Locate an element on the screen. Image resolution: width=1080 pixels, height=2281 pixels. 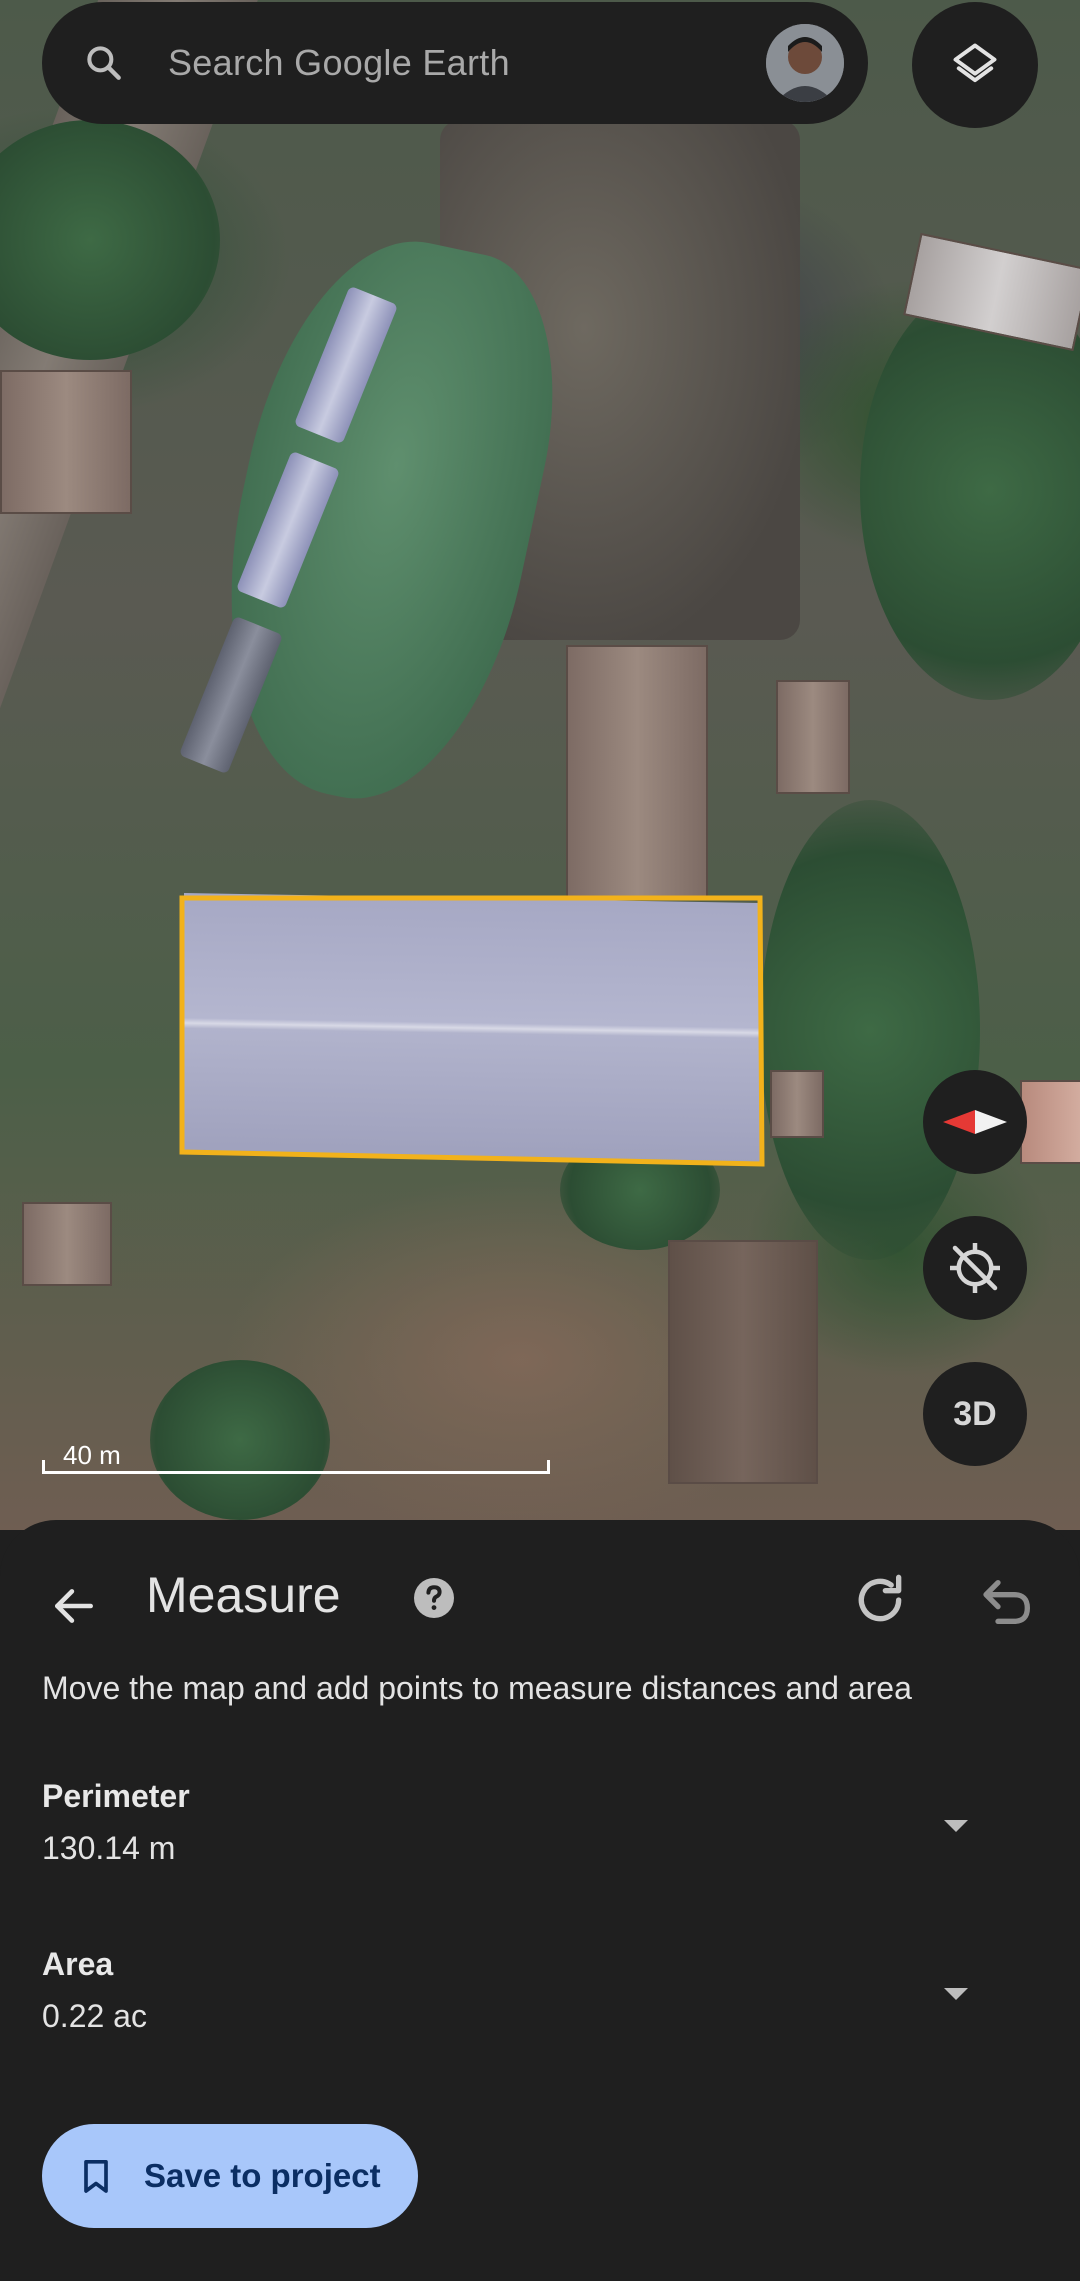
compass-button is located at coordinates (975, 1122).